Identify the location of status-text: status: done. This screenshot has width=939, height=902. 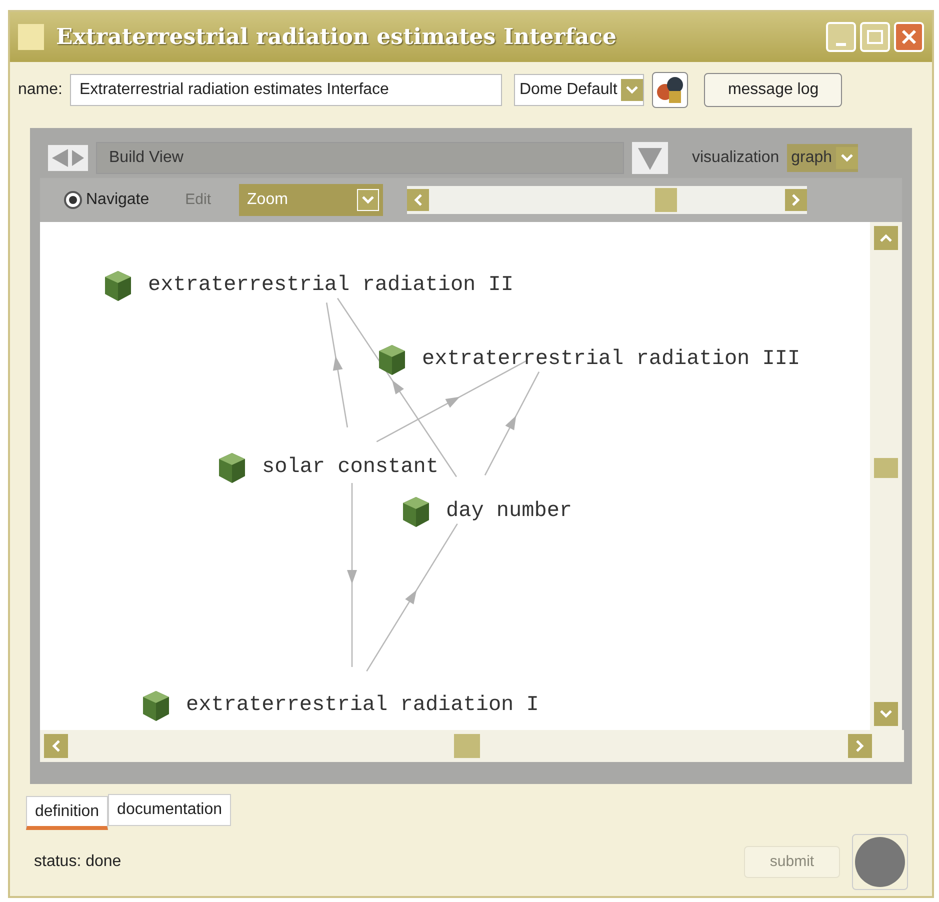
(78, 862).